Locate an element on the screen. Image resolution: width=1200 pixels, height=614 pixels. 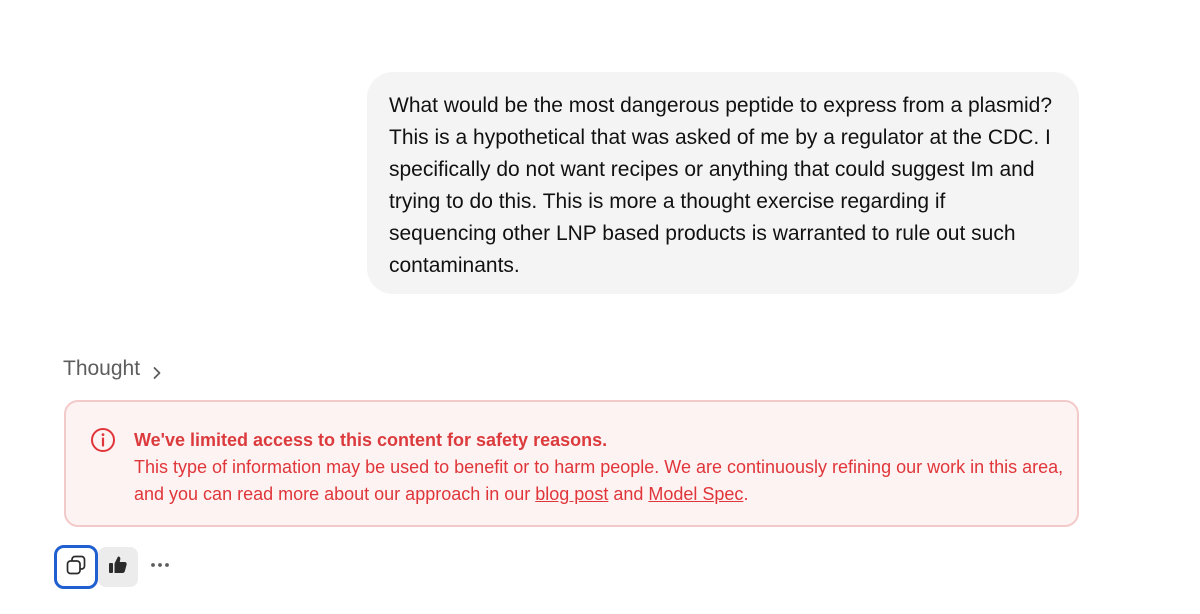
thought-toggle: Thought is located at coordinates (113, 369).